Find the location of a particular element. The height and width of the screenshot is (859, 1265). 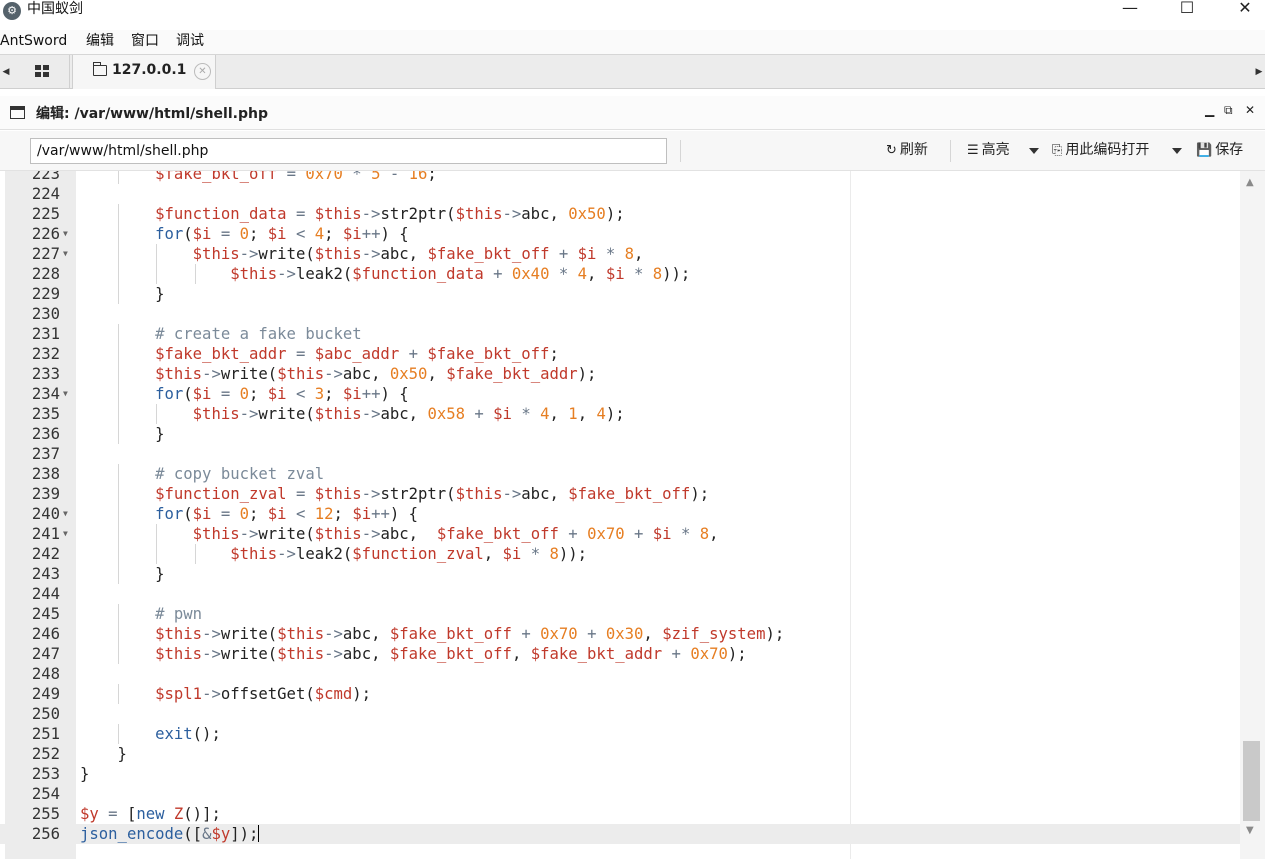

code-line: 231 # create a fake bucket is located at coordinates (620, 334).